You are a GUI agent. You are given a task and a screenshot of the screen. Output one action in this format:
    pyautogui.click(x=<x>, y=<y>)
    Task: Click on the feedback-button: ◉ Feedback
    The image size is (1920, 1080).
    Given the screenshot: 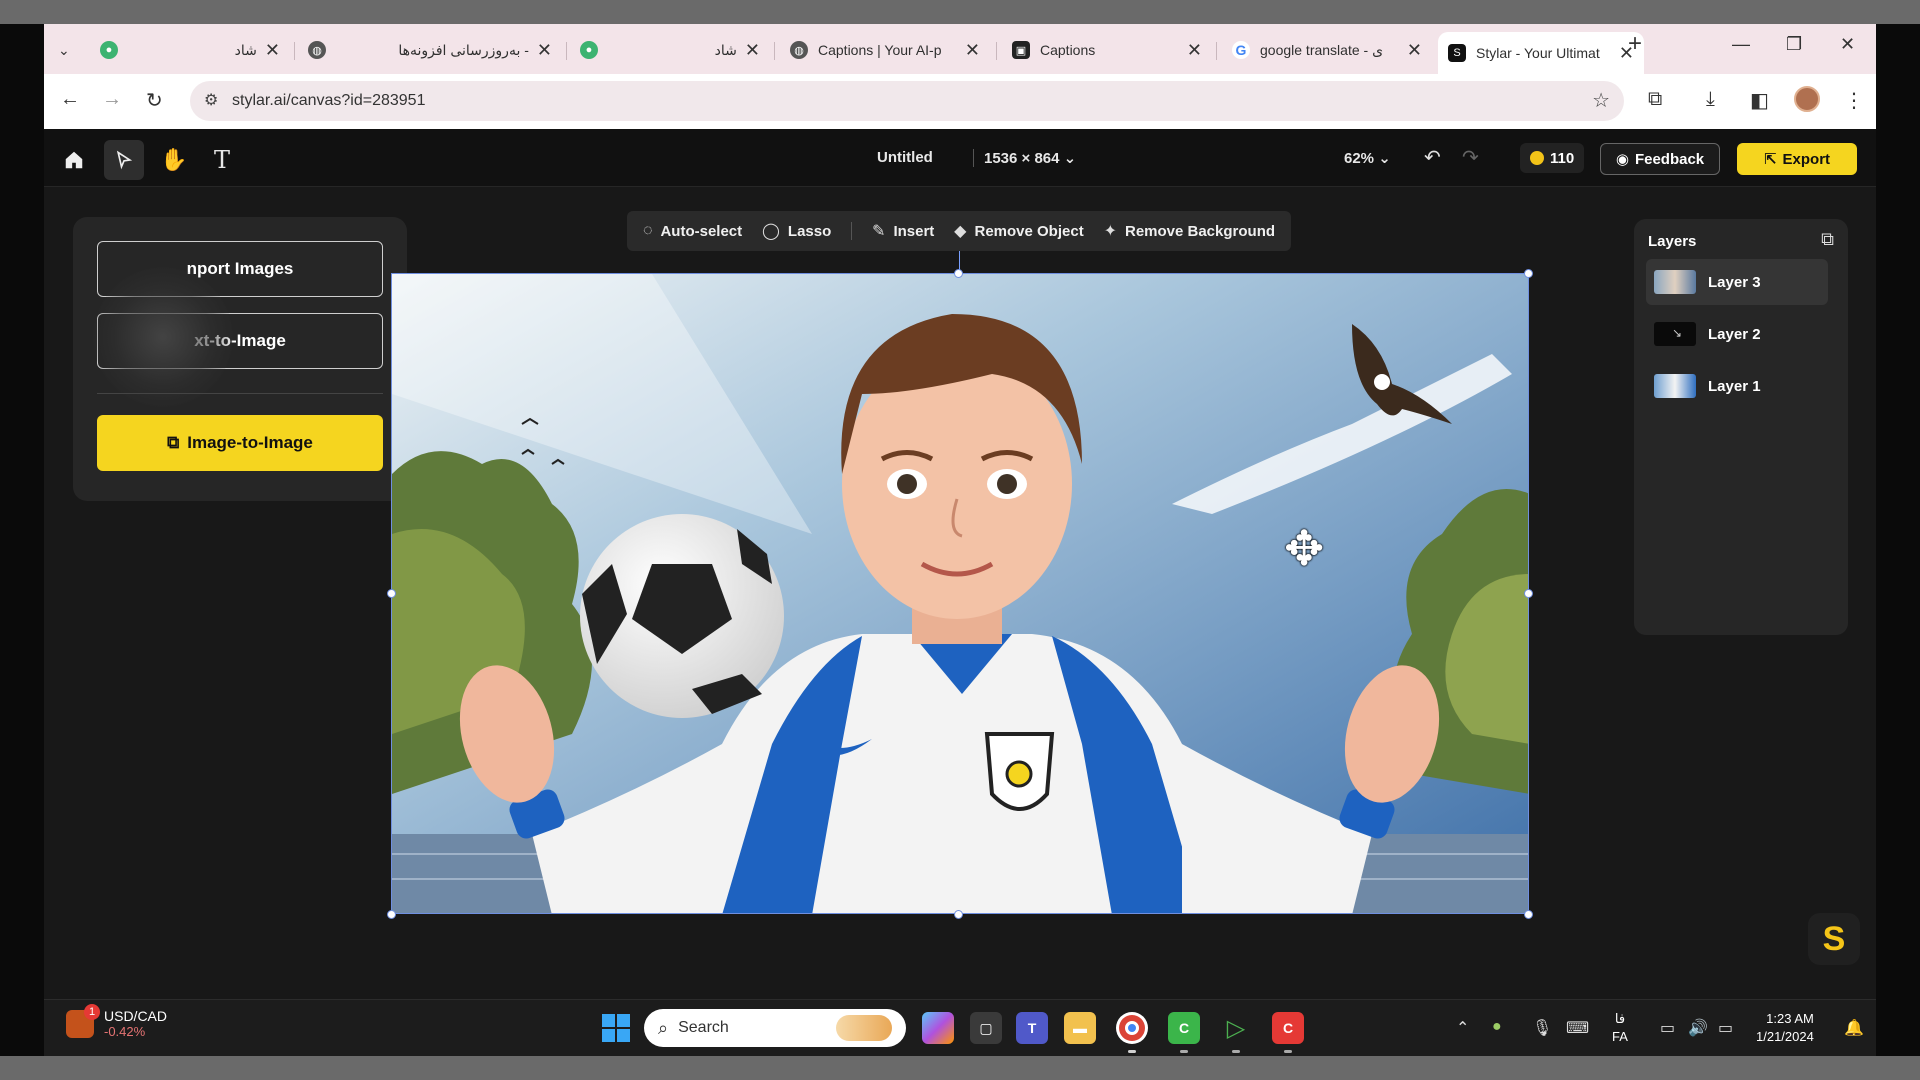 What is the action you would take?
    pyautogui.click(x=1660, y=159)
    